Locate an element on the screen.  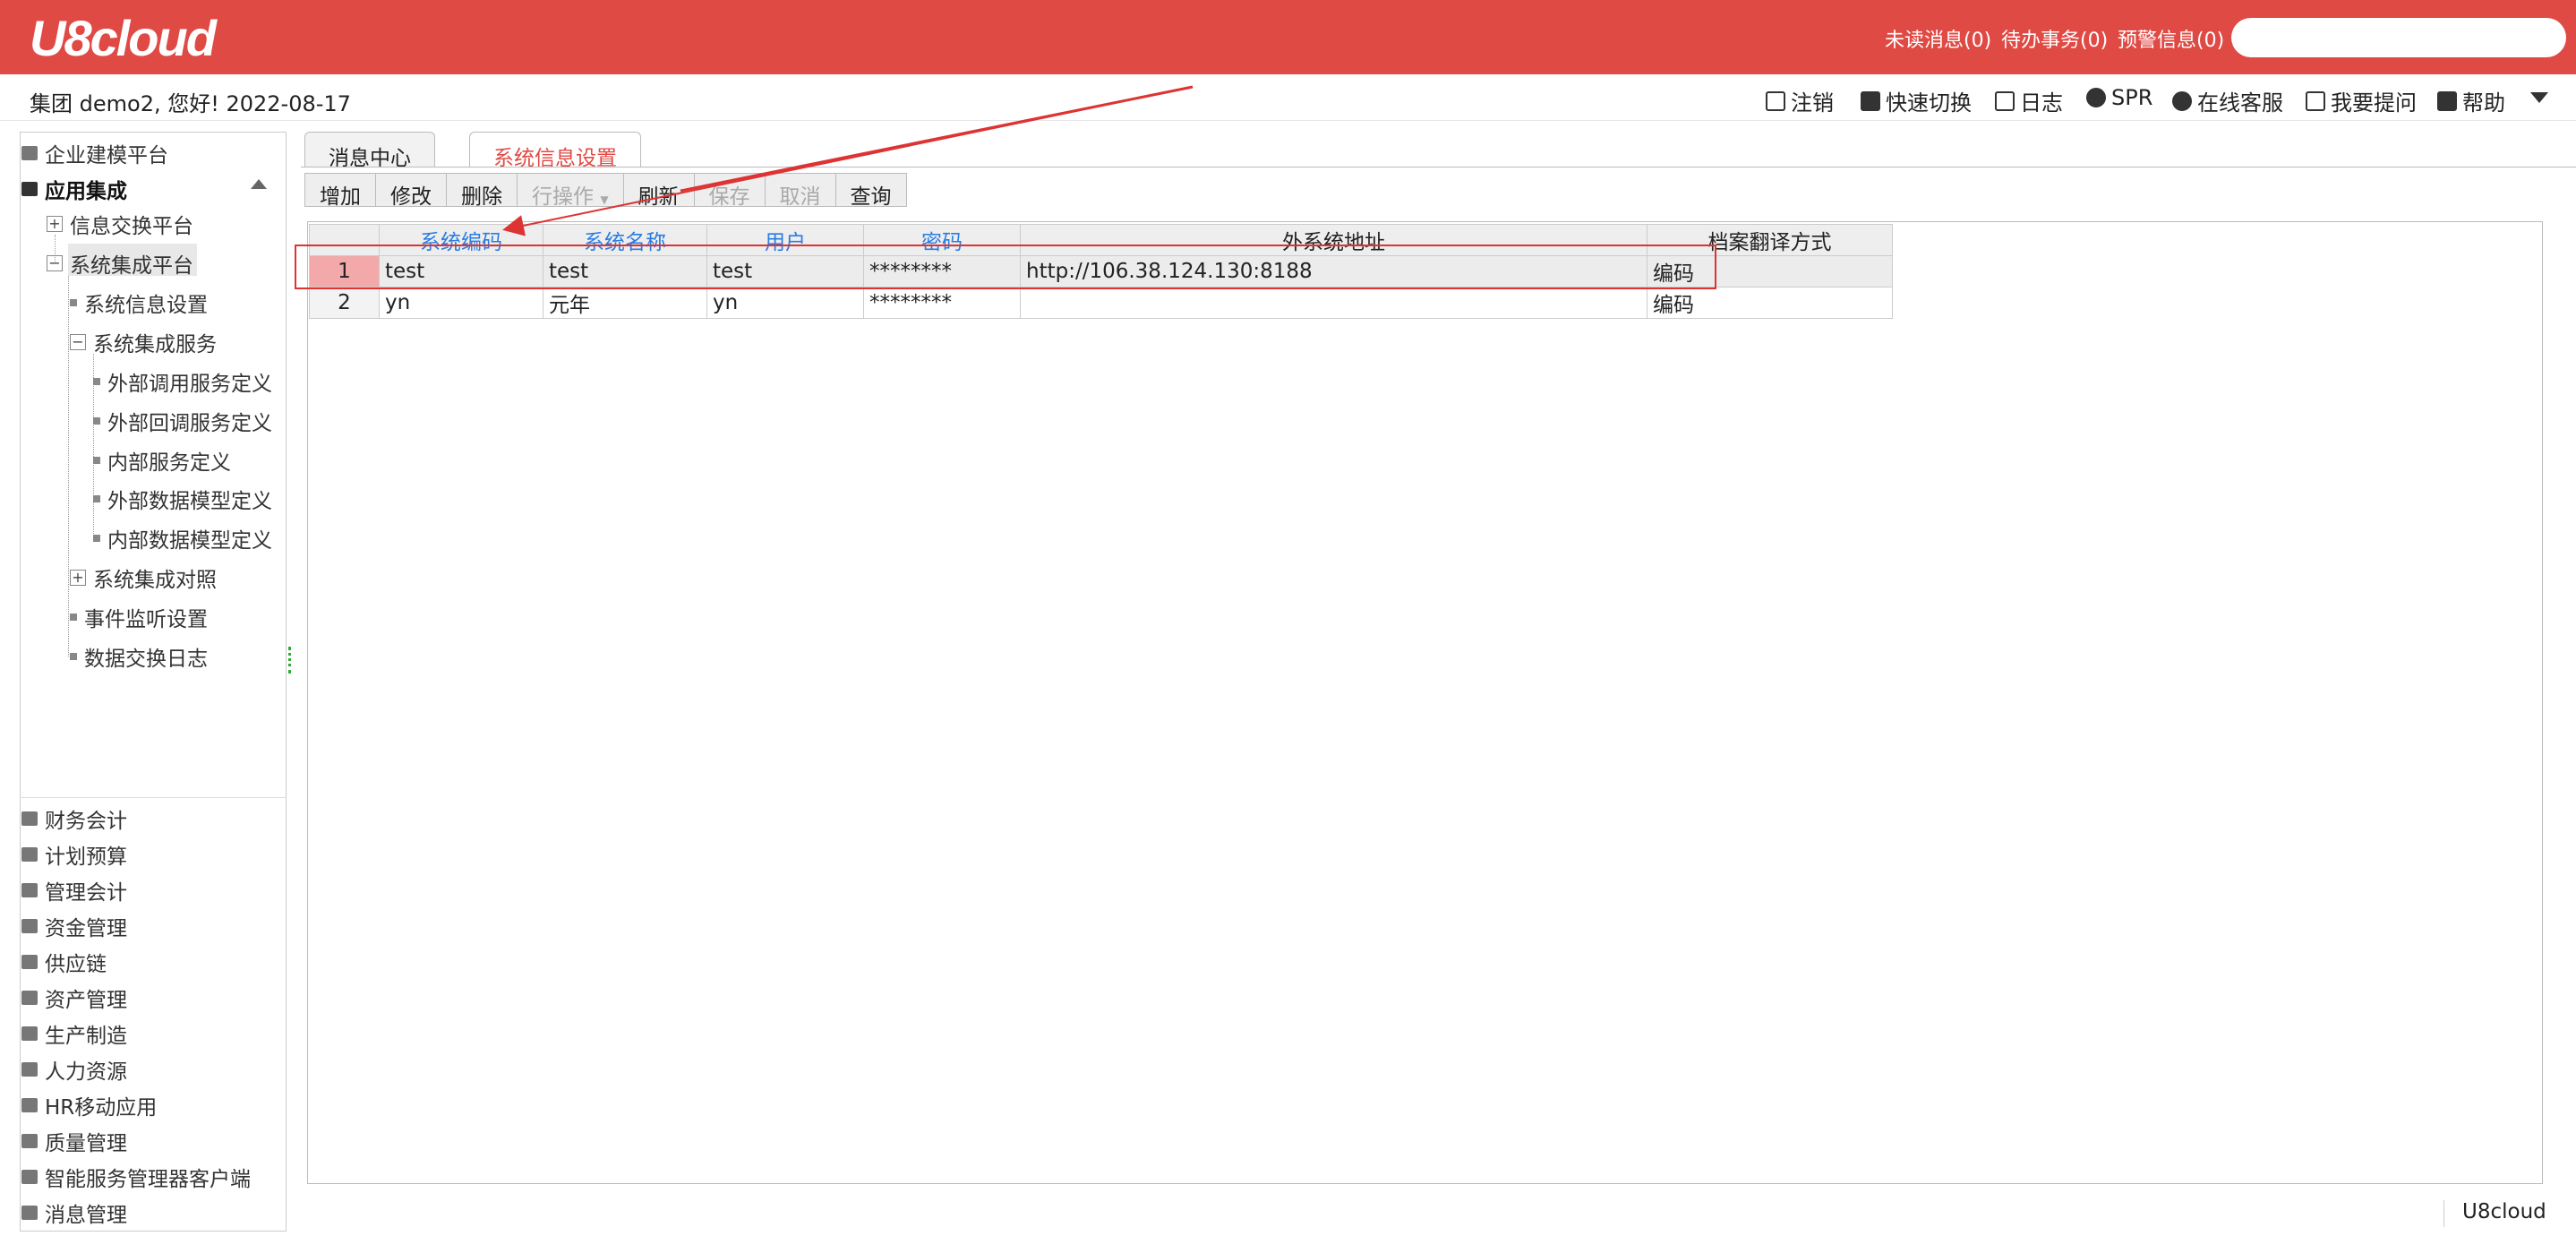
module-management-accounting: 管理会计 is located at coordinates (74, 890).